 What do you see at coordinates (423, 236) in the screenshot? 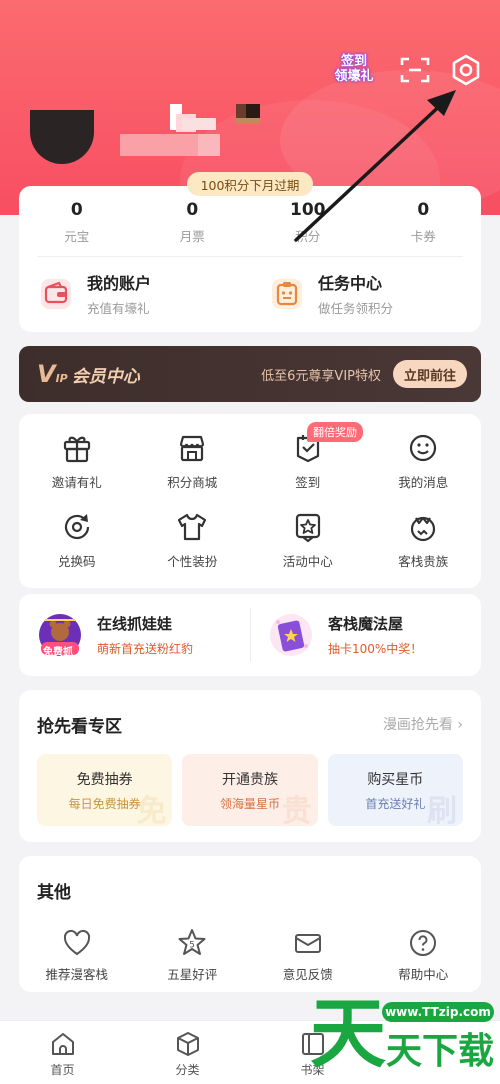
I see `stat-label: 卡券` at bounding box center [423, 236].